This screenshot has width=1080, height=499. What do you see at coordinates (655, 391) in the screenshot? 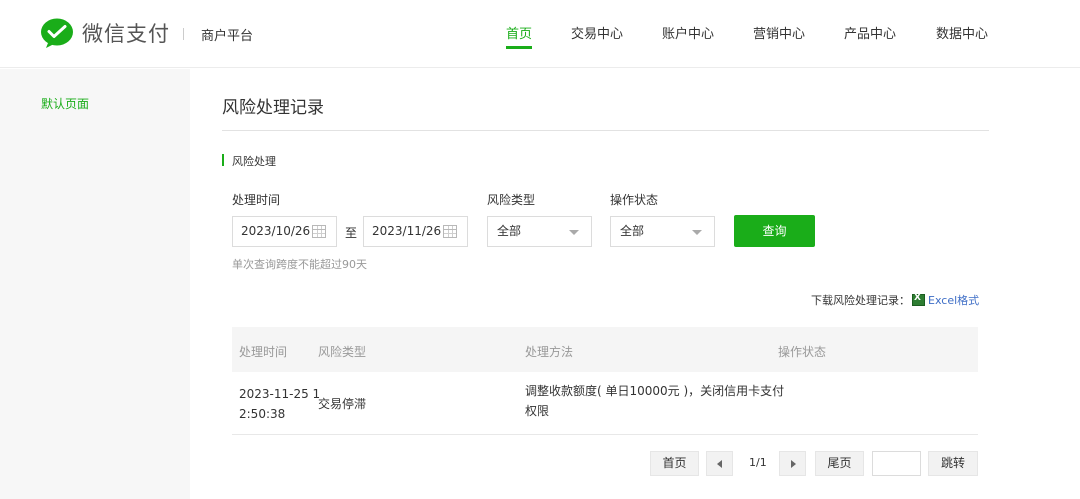
I see `cell-method-line1: 调整收款额度( 单日10000元 )，关闭信用卡支付` at bounding box center [655, 391].